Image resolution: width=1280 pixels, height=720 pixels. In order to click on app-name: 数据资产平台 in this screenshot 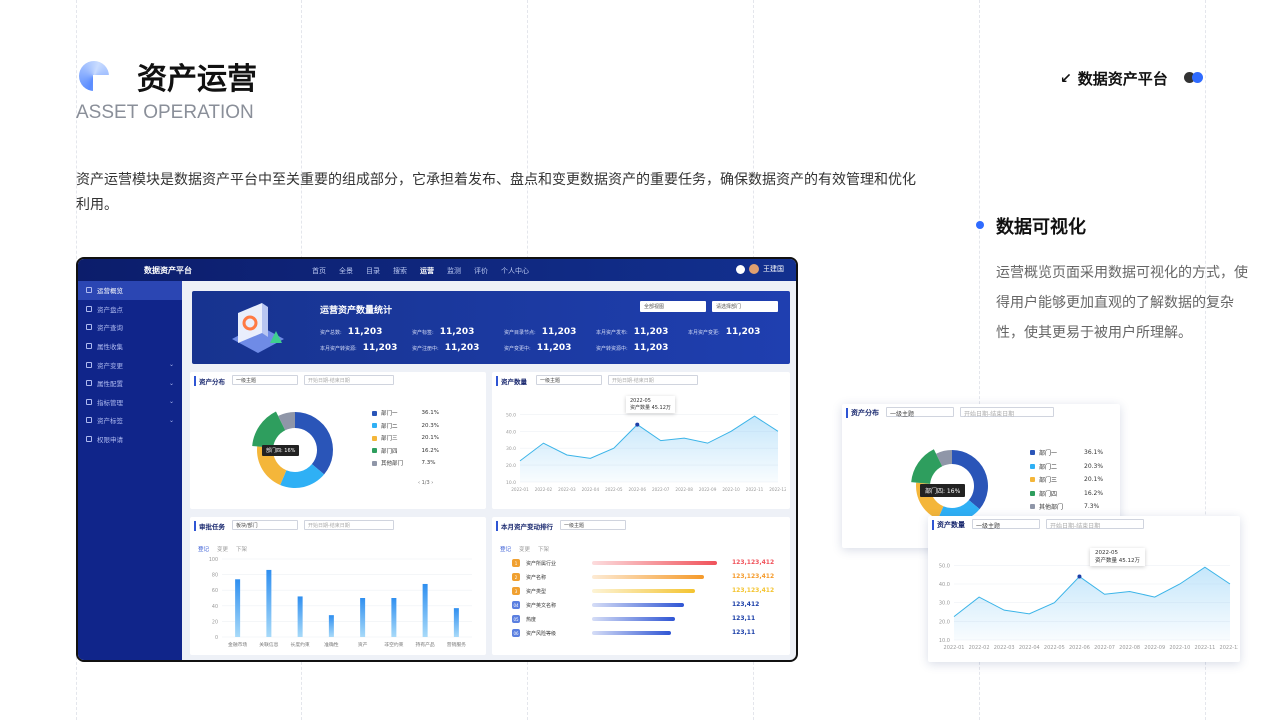, I will do `click(168, 270)`.